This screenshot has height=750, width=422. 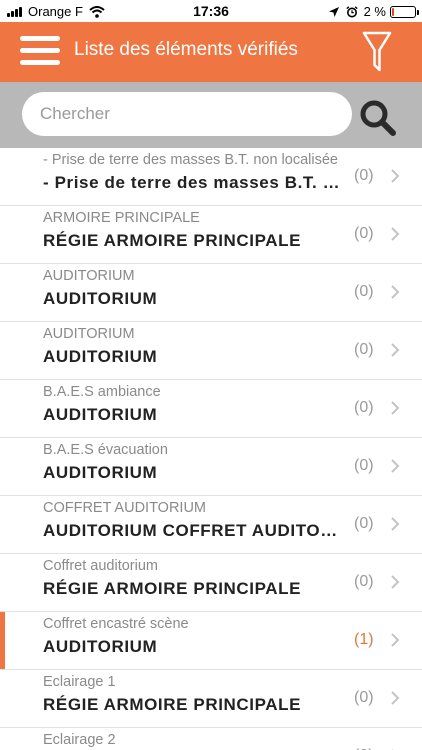 I want to click on item-subtitle: Coffret encastré scène, so click(x=116, y=624).